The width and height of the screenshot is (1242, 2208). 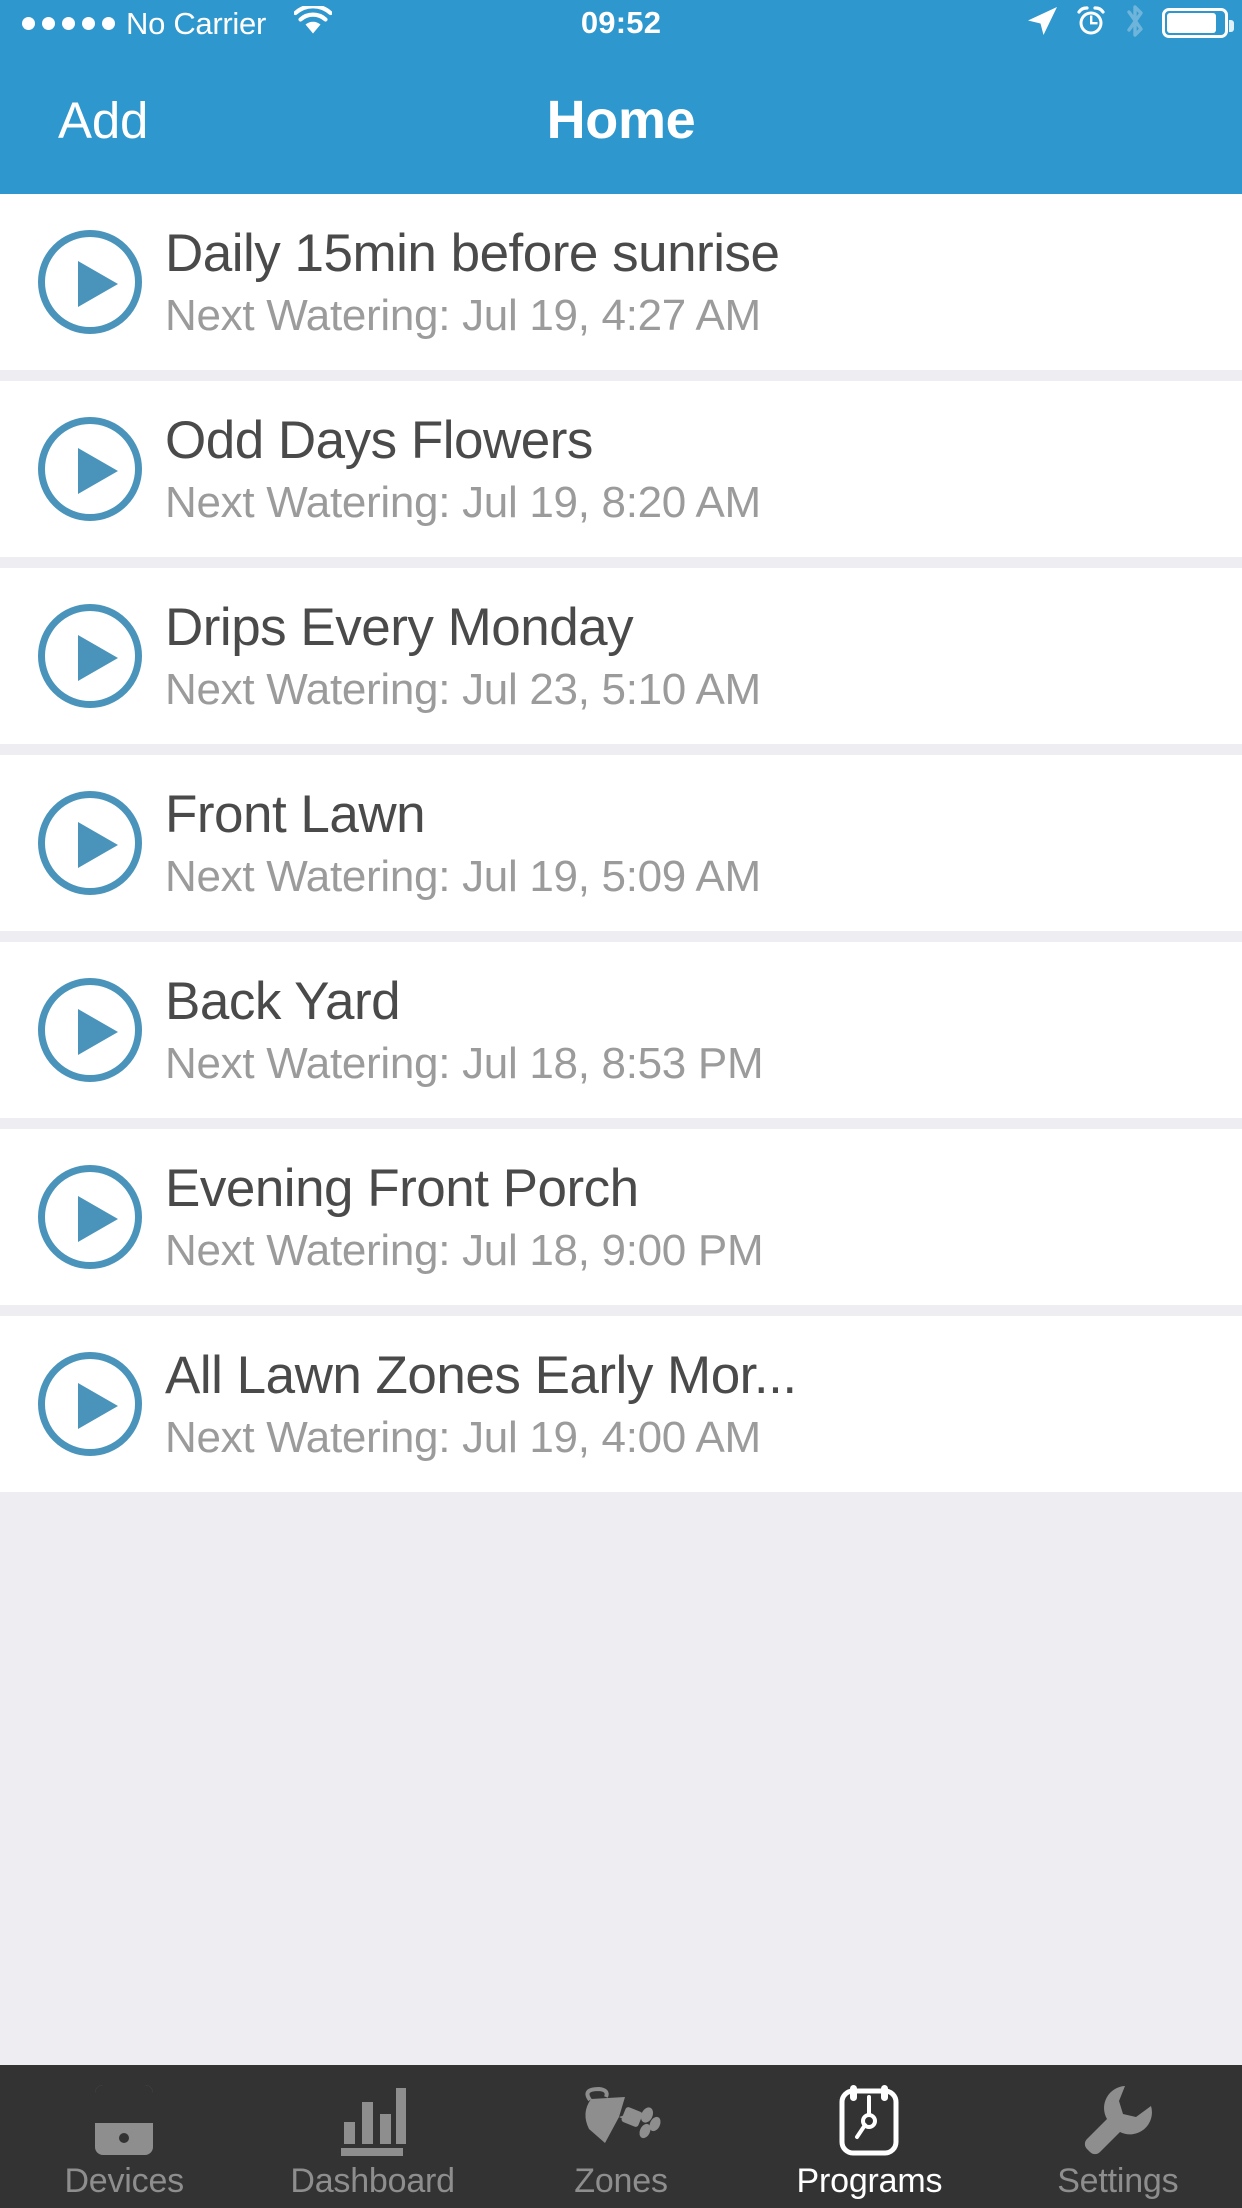 I want to click on program-row: Back Yard Next Watering: Jul 18, 8:53 PM, so click(x=621, y=1030).